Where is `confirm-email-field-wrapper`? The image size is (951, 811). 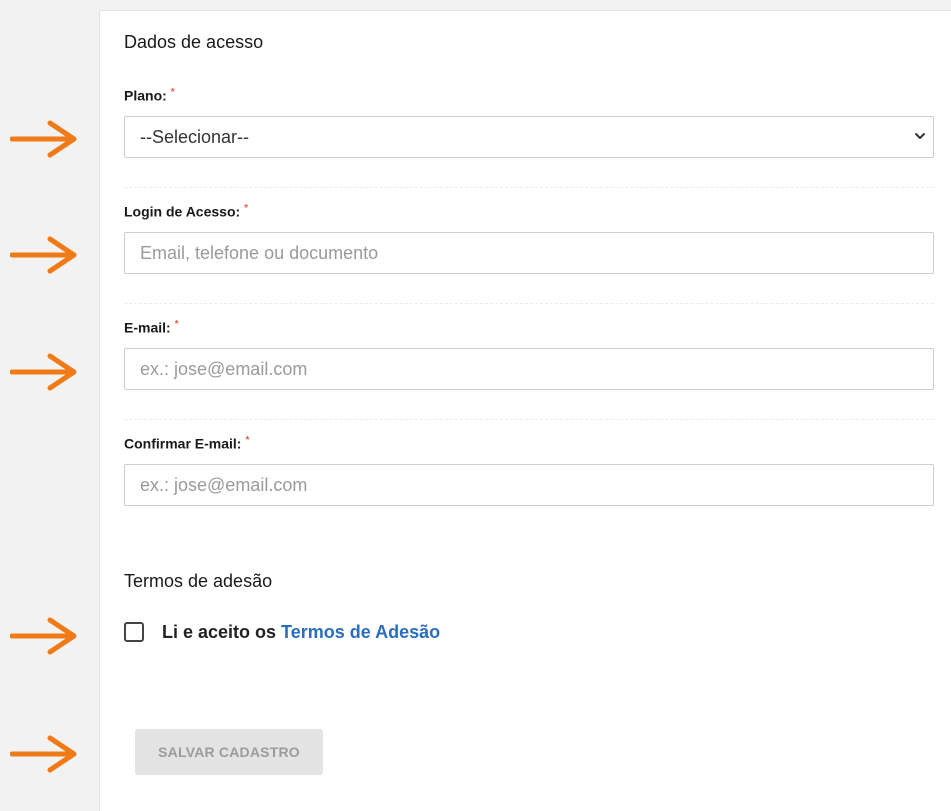 confirm-email-field-wrapper is located at coordinates (529, 485).